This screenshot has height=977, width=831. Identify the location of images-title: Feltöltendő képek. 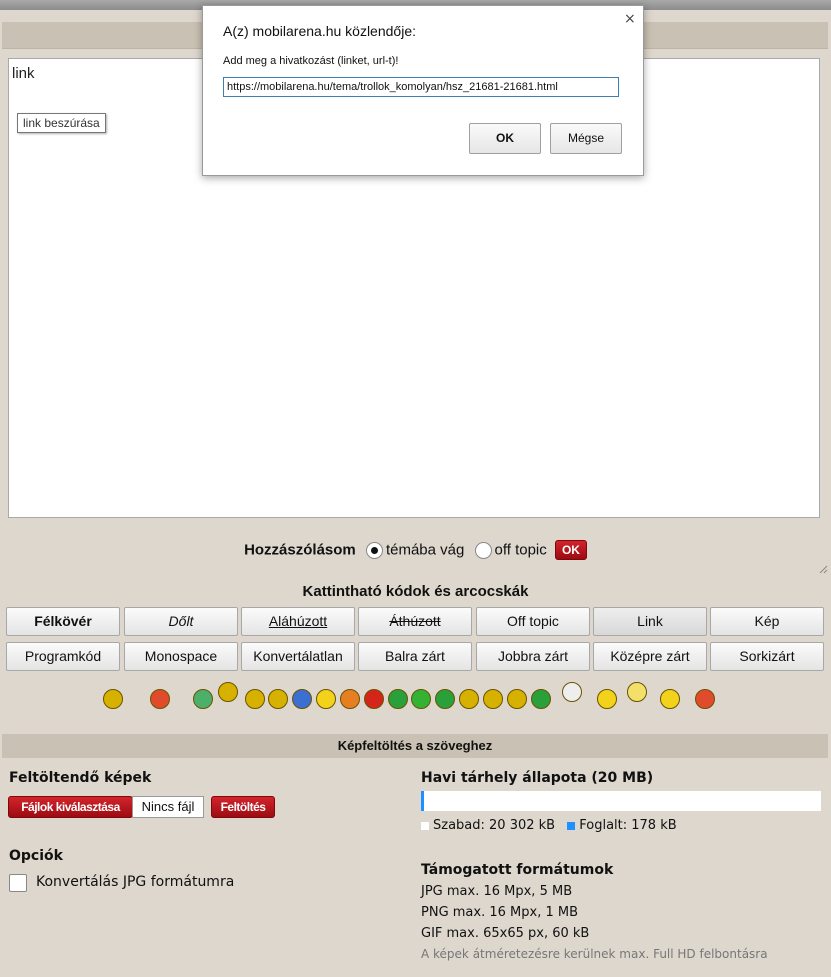
(80, 778).